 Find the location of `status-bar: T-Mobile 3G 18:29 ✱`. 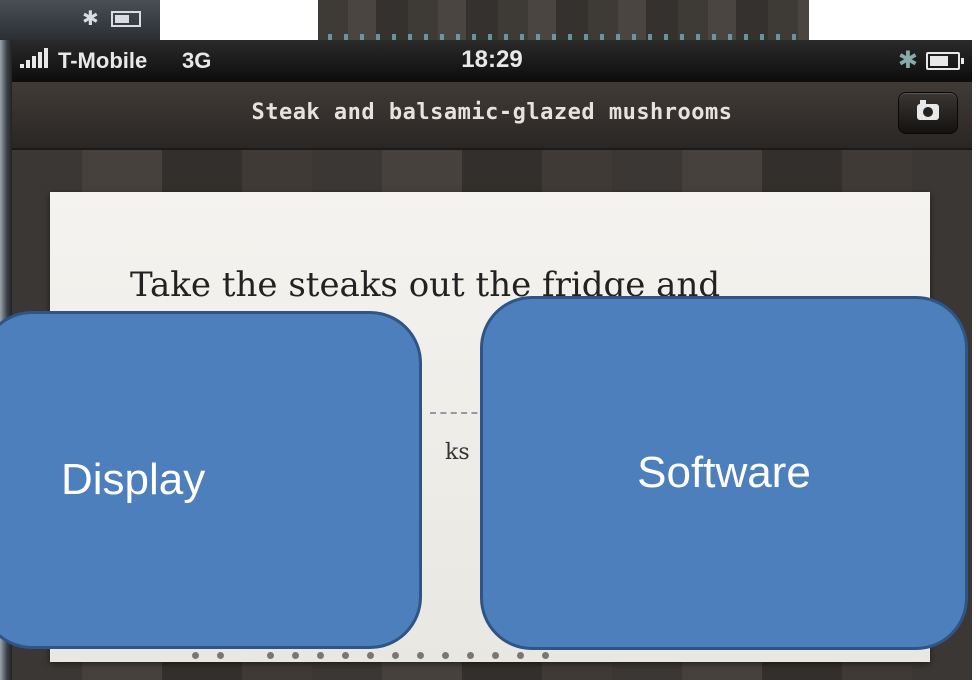

status-bar: T-Mobile 3G 18:29 ✱ is located at coordinates (492, 61).